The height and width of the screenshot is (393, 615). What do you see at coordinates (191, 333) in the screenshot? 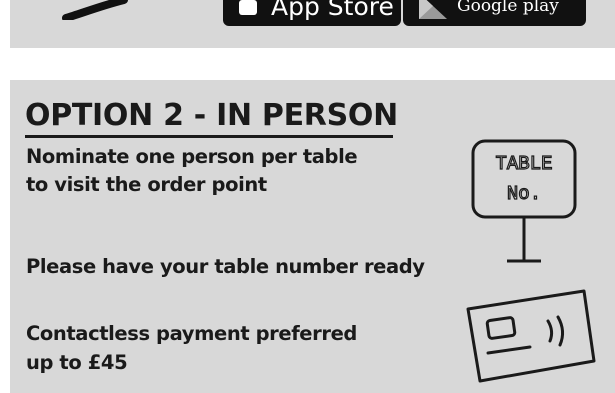
I see `payment-note-line-1: Contactless payment preferred` at bounding box center [191, 333].